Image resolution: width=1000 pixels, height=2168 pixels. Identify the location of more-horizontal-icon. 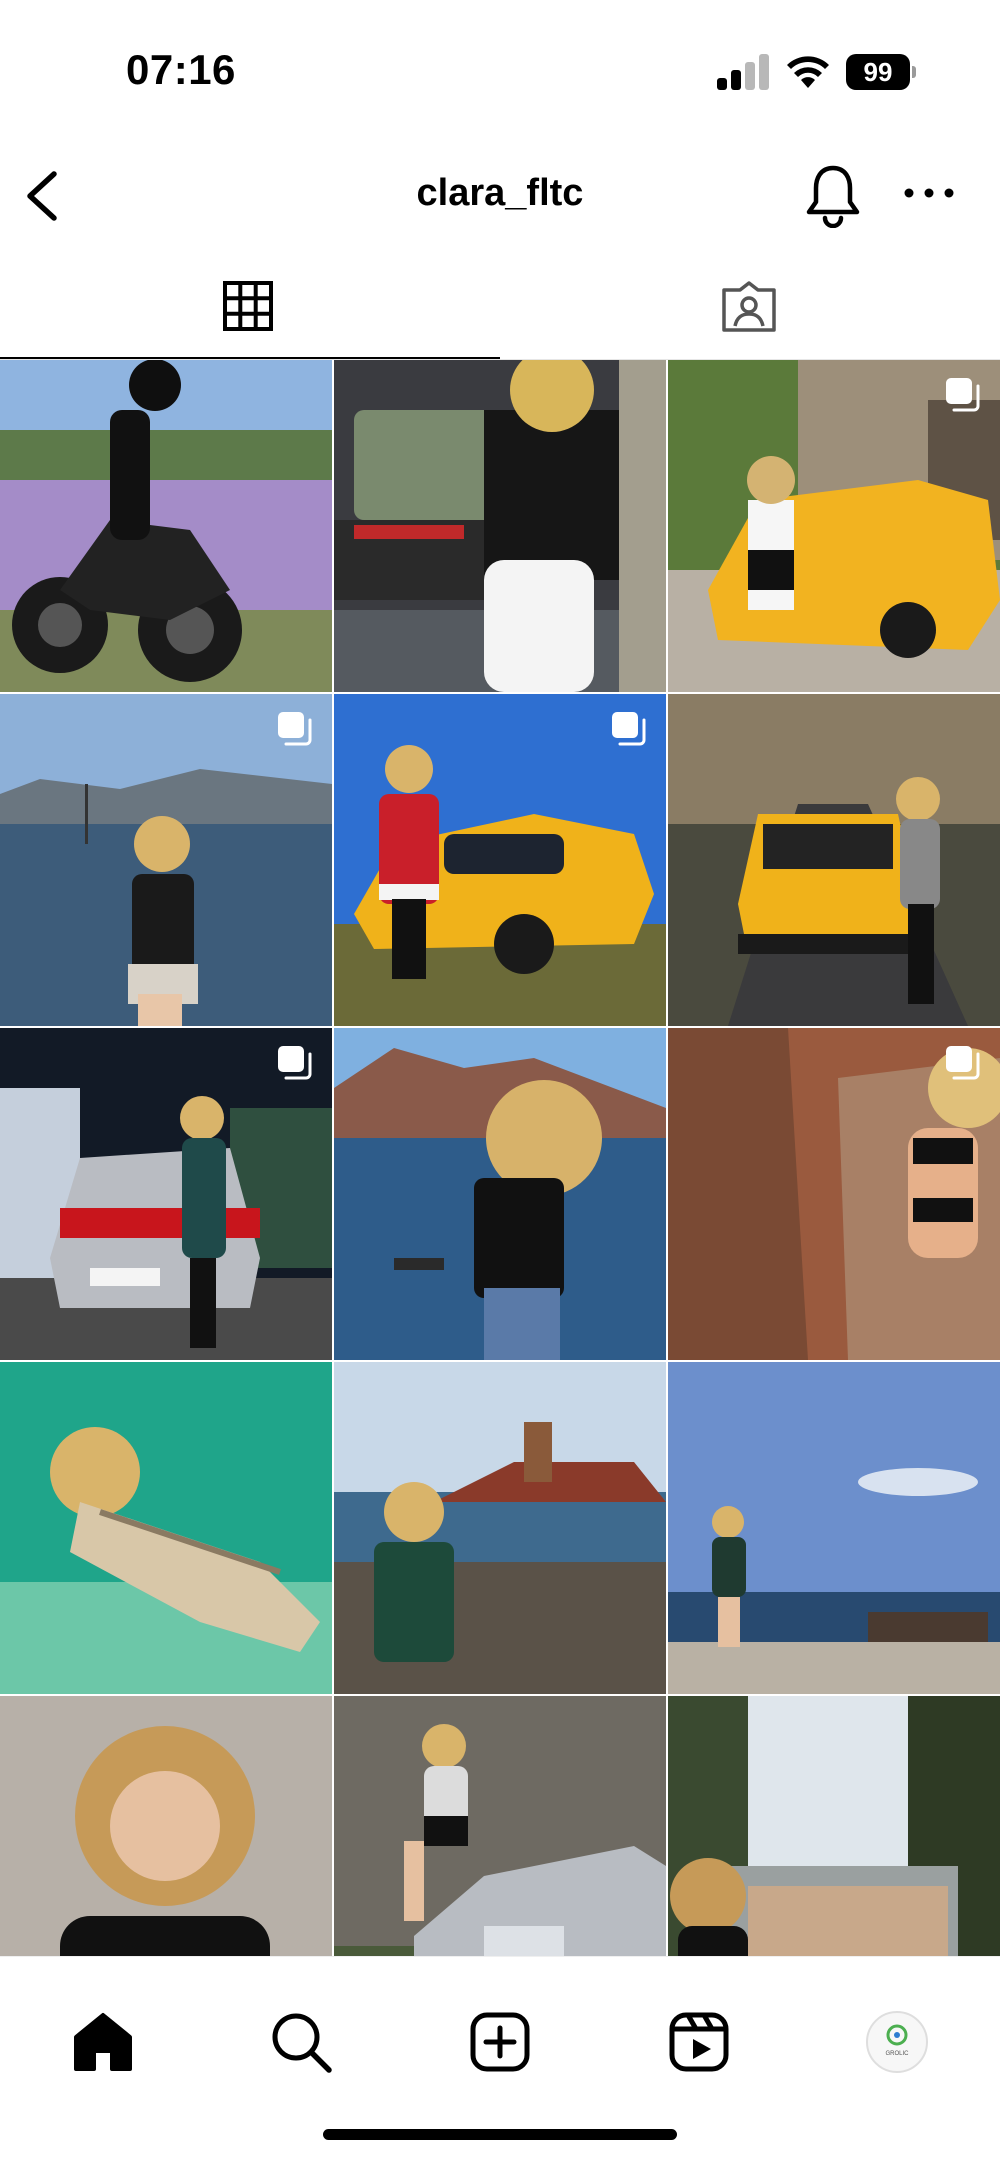
(929, 193).